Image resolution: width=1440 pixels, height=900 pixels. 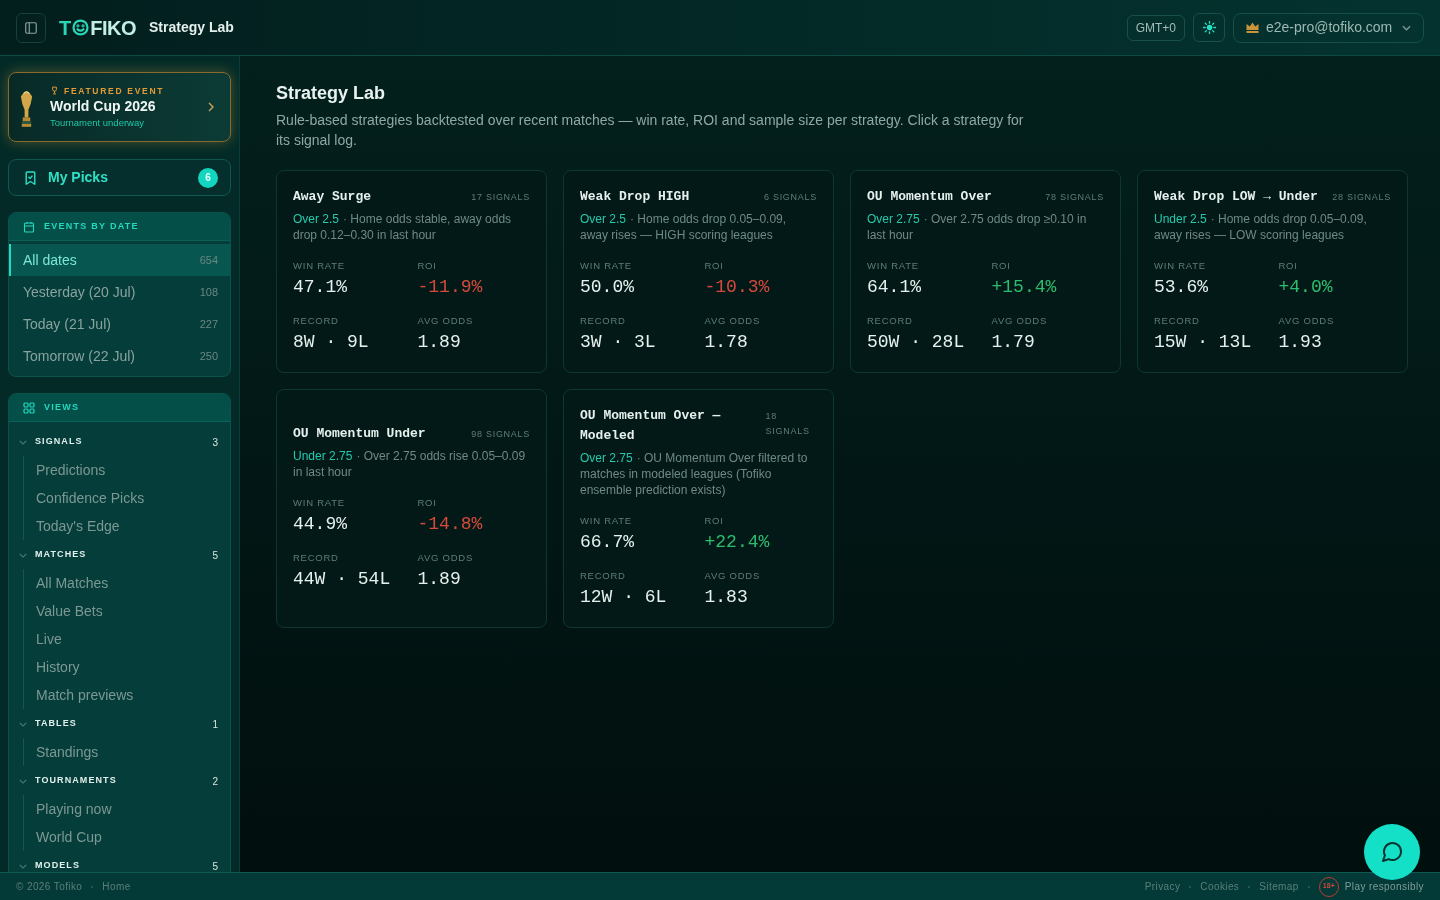 I want to click on footer-link: Privacy, so click(x=1162, y=886).